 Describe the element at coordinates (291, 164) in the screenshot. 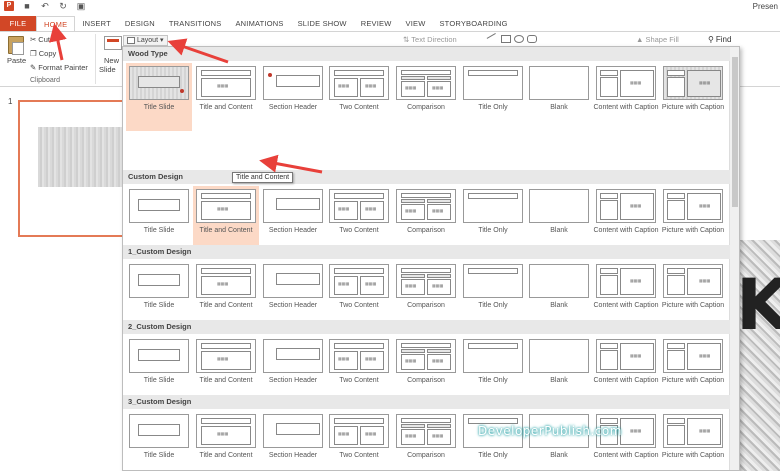

I see `arrow-to-title-and-content` at that location.